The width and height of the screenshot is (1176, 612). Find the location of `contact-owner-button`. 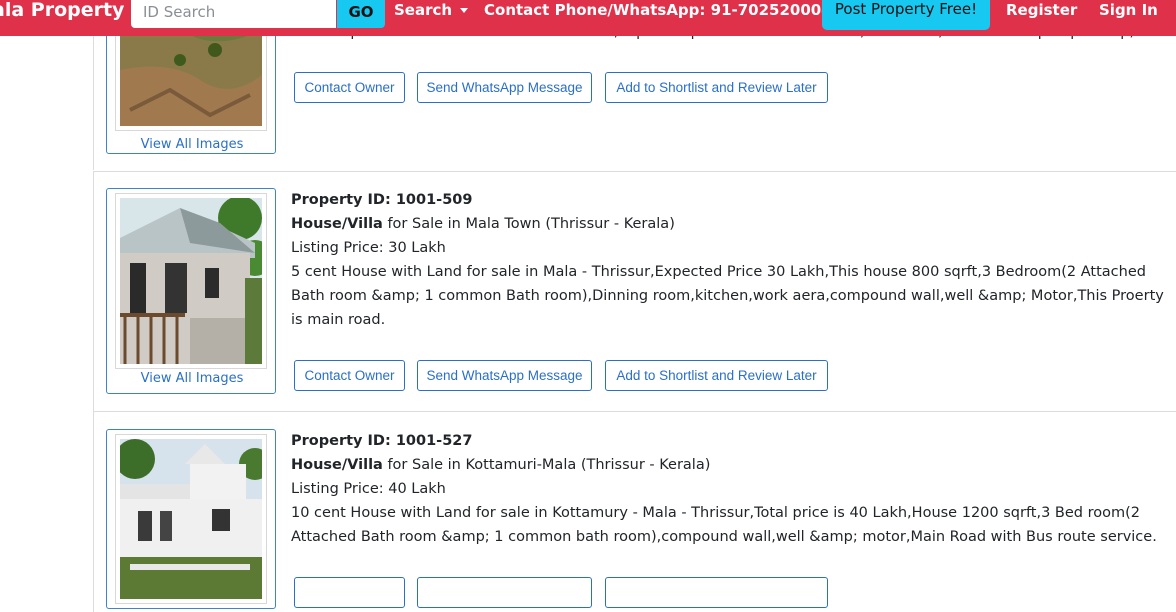

contact-owner-button is located at coordinates (349, 592).